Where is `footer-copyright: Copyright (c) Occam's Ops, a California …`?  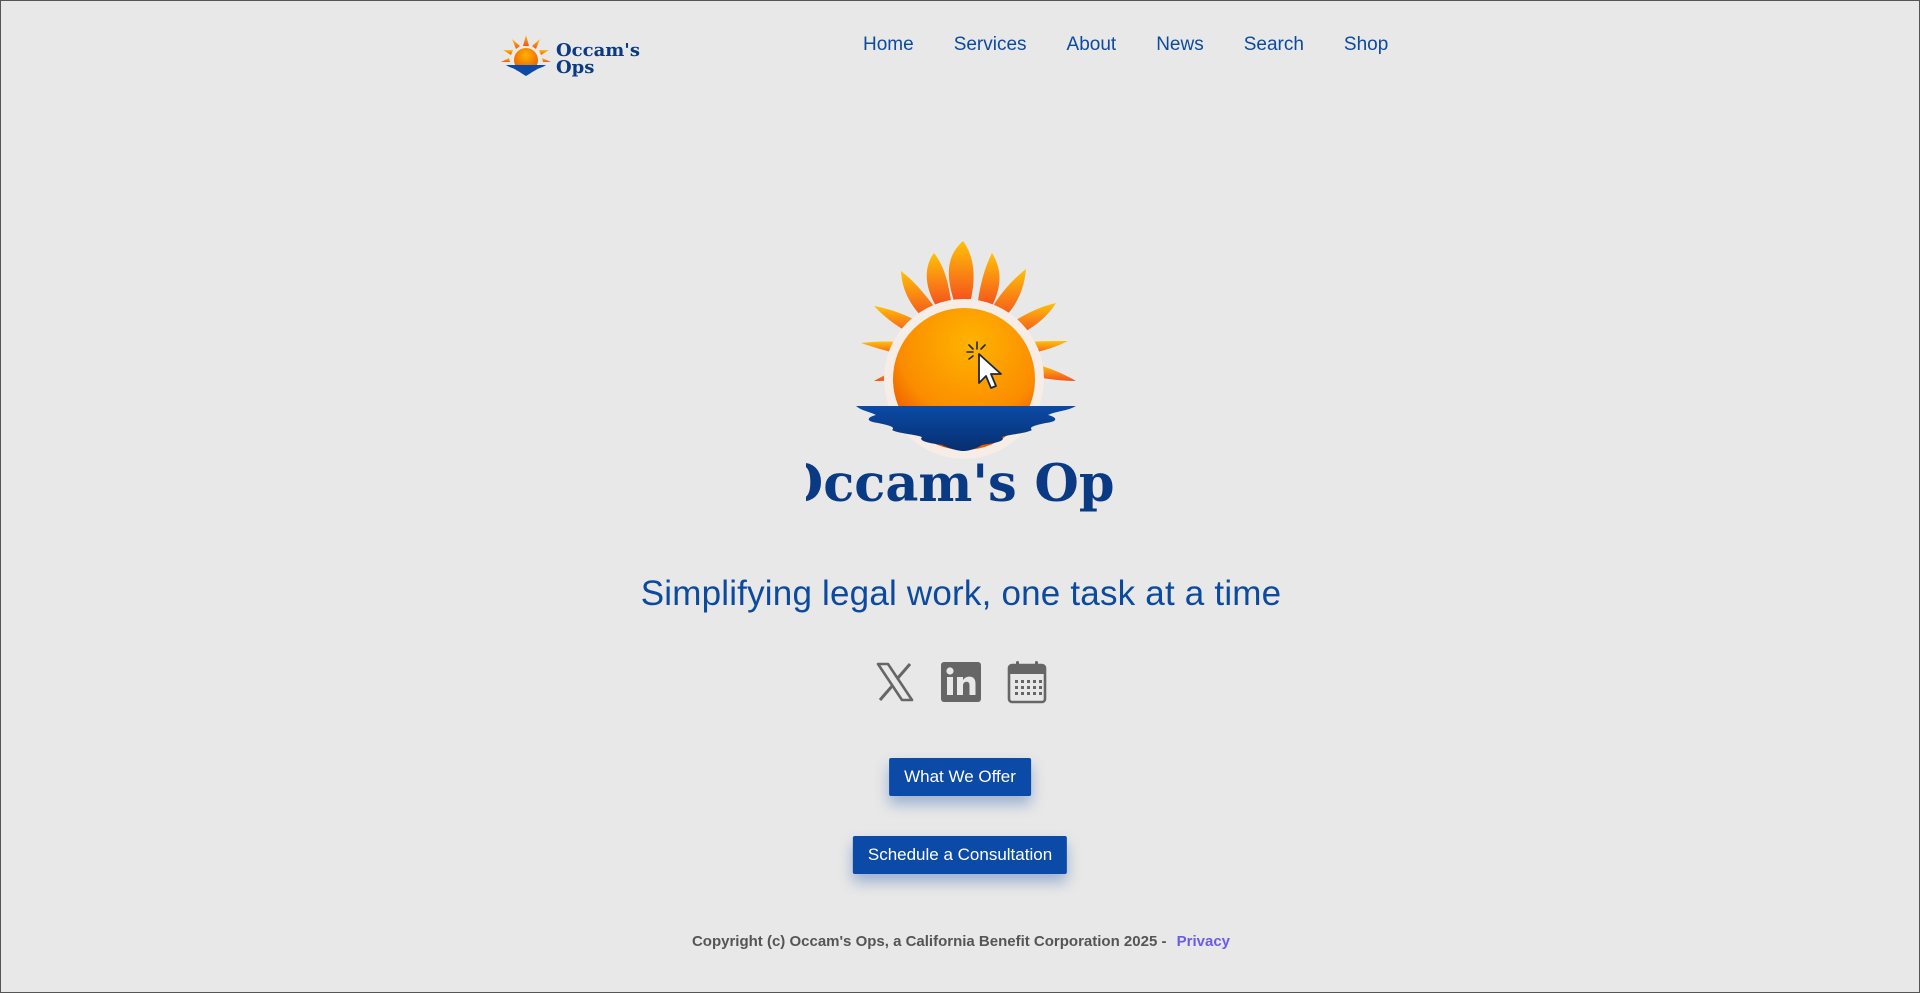 footer-copyright: Copyright (c) Occam's Ops, a California … is located at coordinates (929, 941).